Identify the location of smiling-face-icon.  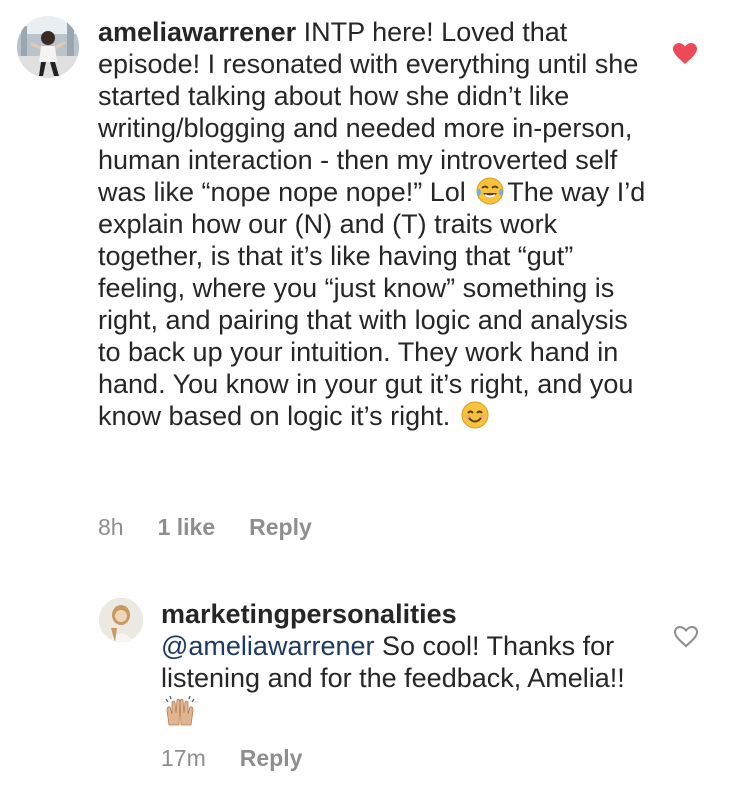
(475, 415).